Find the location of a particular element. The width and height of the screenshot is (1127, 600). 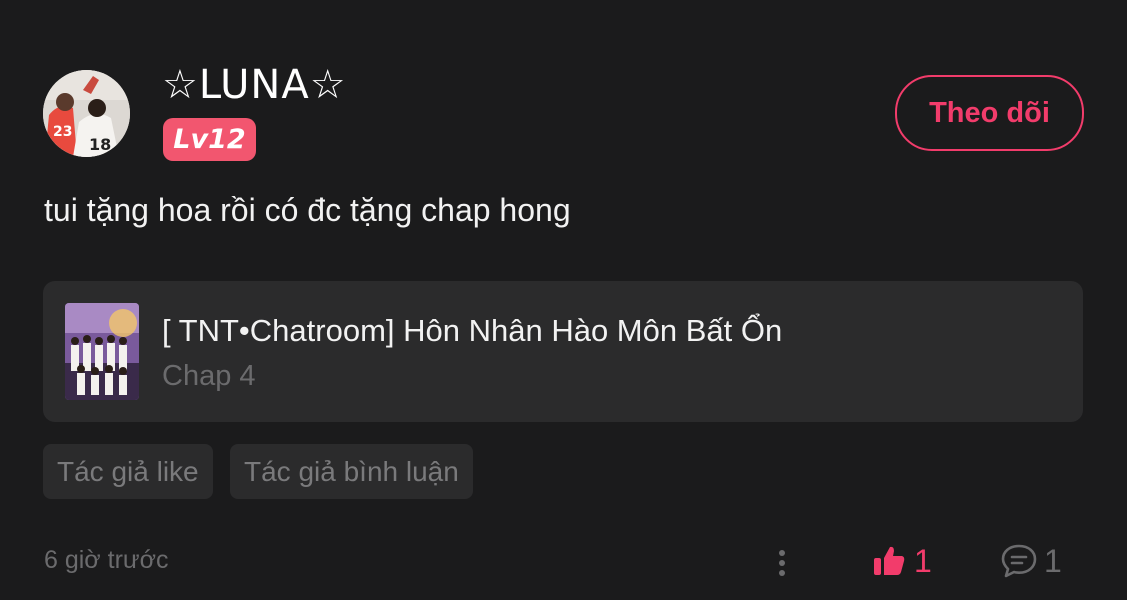

comment-count: 1 is located at coordinates (1053, 560).